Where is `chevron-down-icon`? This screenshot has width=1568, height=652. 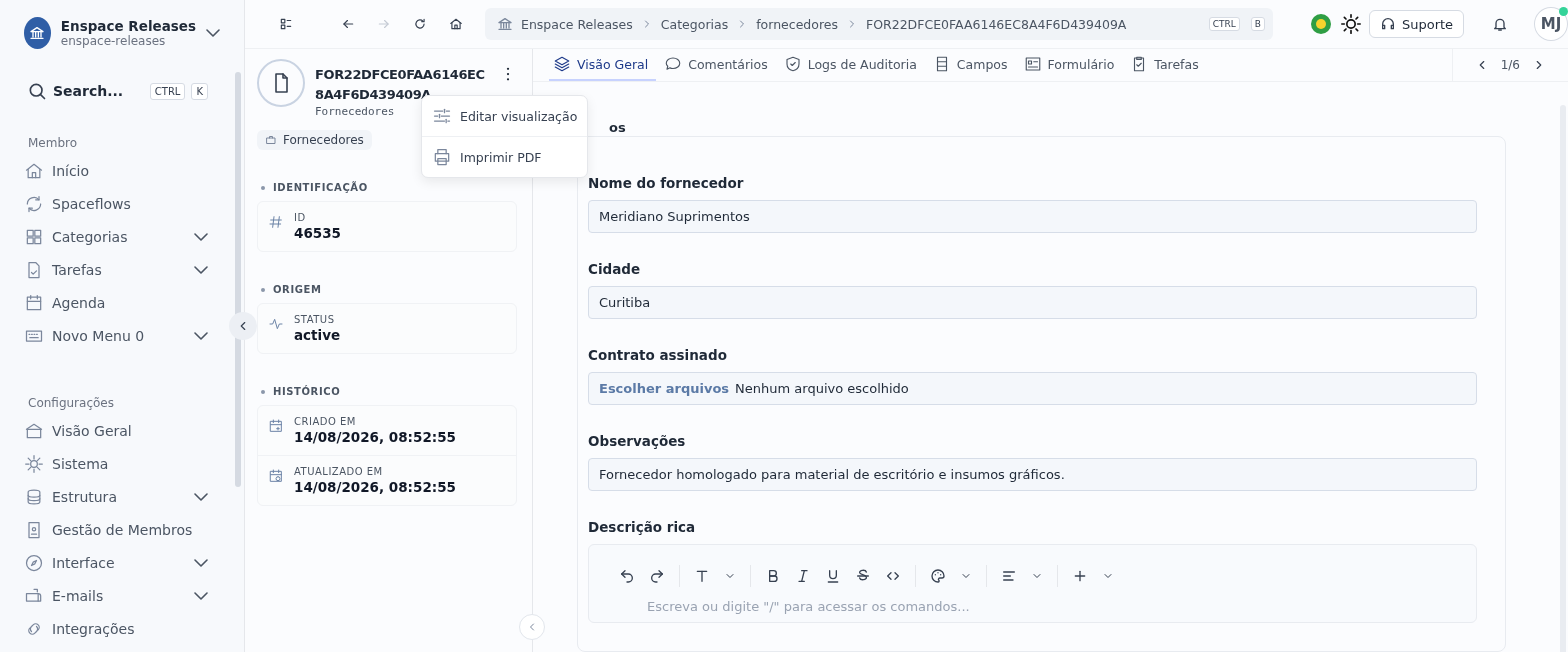
chevron-down-icon is located at coordinates (213, 33).